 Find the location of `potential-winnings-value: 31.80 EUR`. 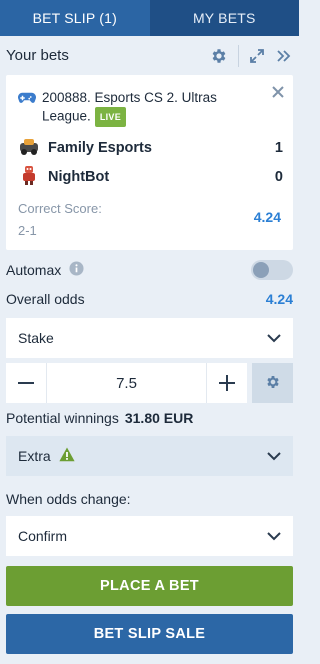

potential-winnings-value: 31.80 EUR is located at coordinates (159, 418).